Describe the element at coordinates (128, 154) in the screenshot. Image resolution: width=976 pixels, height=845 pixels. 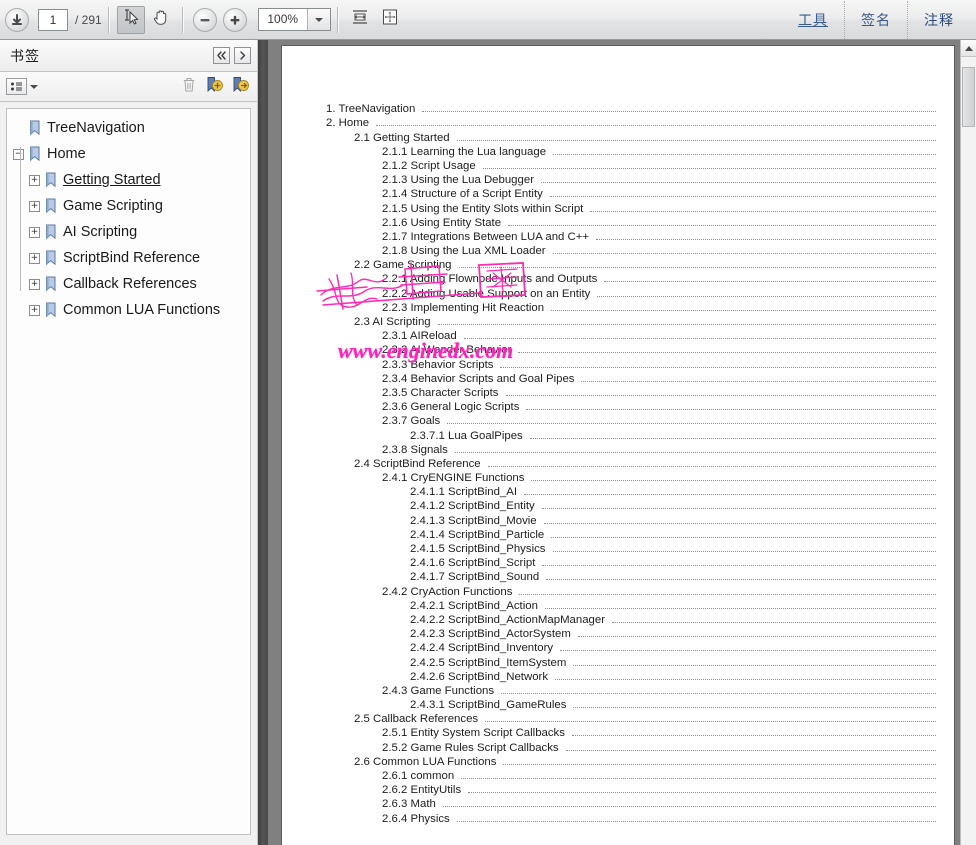
I see `bookmark-item-home: − Home` at that location.